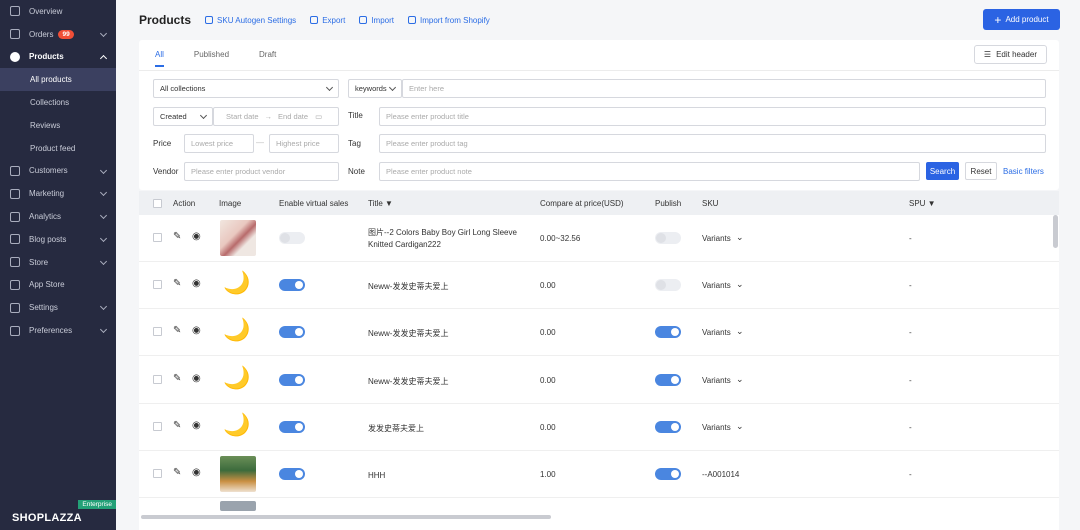  Describe the element at coordinates (211, 55) in the screenshot. I see `tab-published: Published` at that location.